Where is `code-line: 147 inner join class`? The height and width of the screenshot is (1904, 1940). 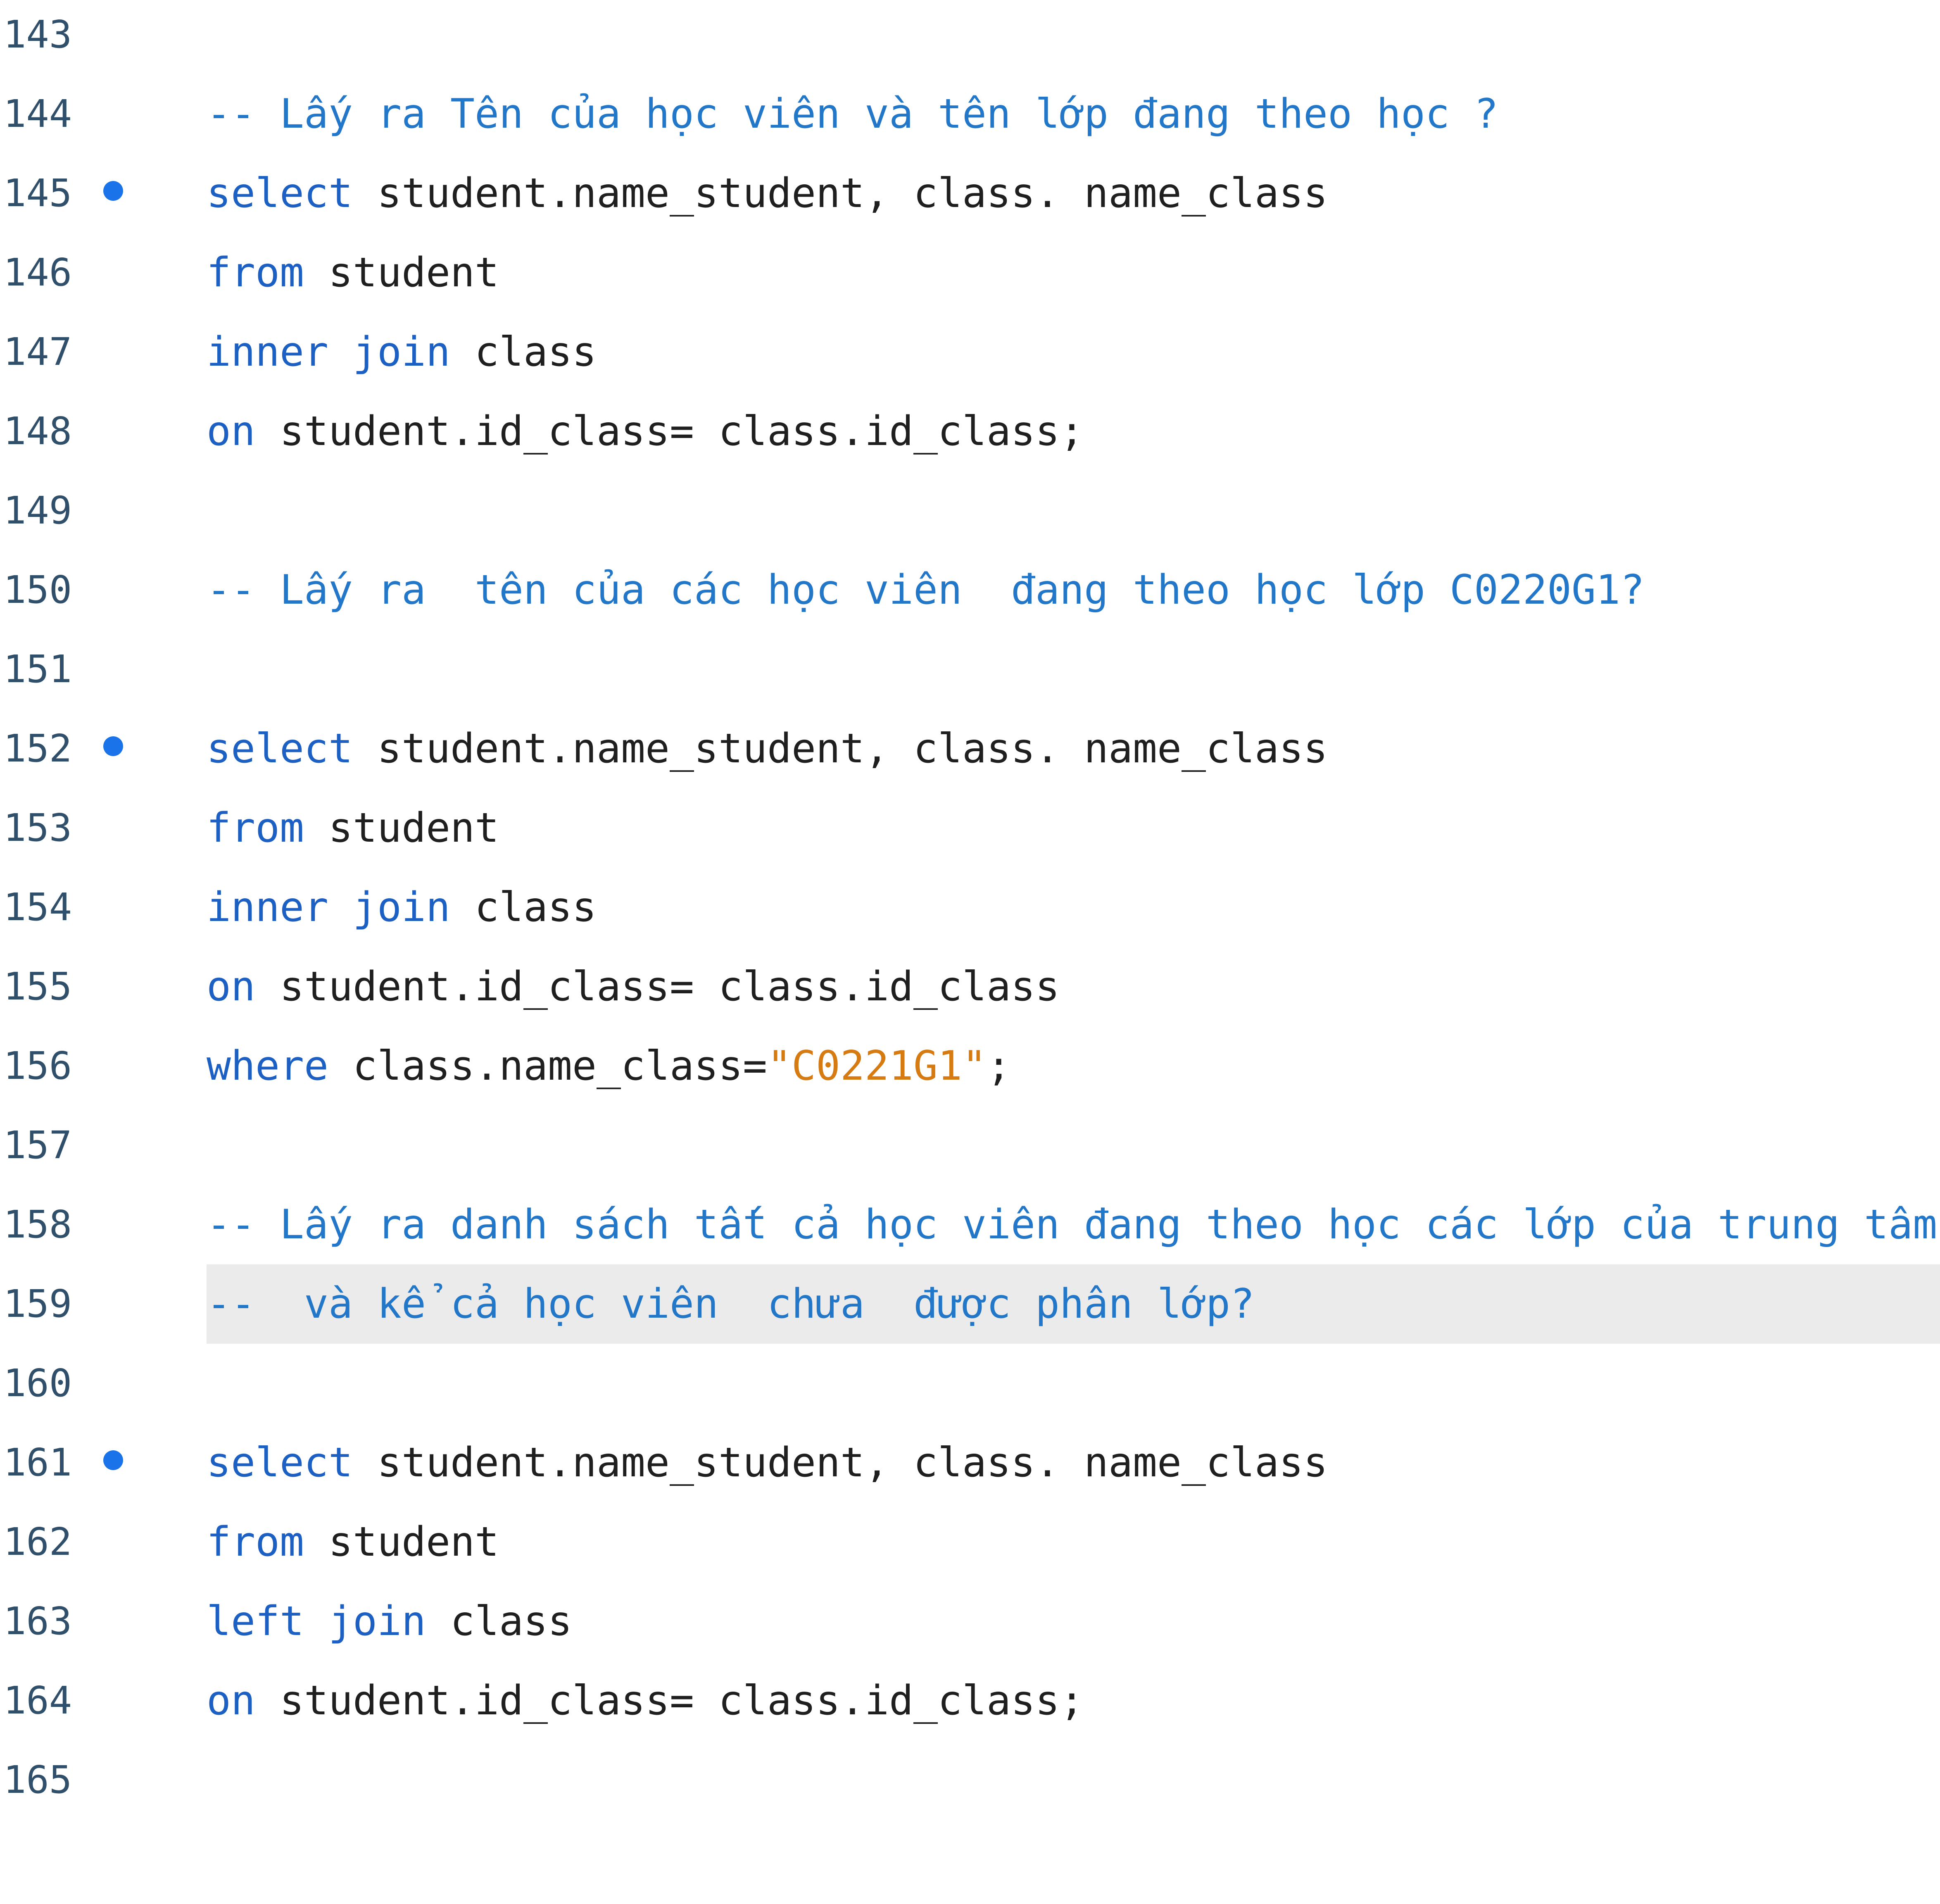
code-line: 147 inner join class is located at coordinates (970, 352).